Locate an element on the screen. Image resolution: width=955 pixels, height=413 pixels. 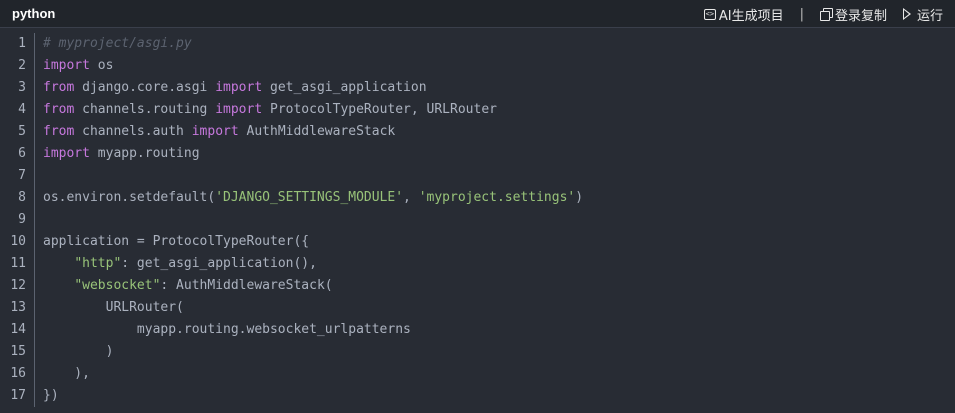
line-number: 2 is located at coordinates (17, 66).